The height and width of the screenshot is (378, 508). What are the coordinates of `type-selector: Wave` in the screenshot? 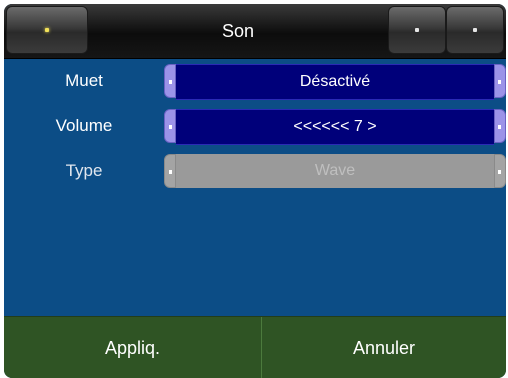 It's located at (335, 171).